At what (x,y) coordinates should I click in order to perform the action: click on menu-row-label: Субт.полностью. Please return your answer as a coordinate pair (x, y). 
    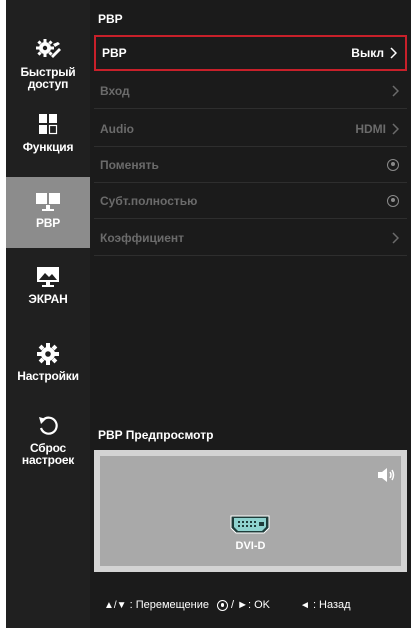
    Looking at the image, I should click on (149, 200).